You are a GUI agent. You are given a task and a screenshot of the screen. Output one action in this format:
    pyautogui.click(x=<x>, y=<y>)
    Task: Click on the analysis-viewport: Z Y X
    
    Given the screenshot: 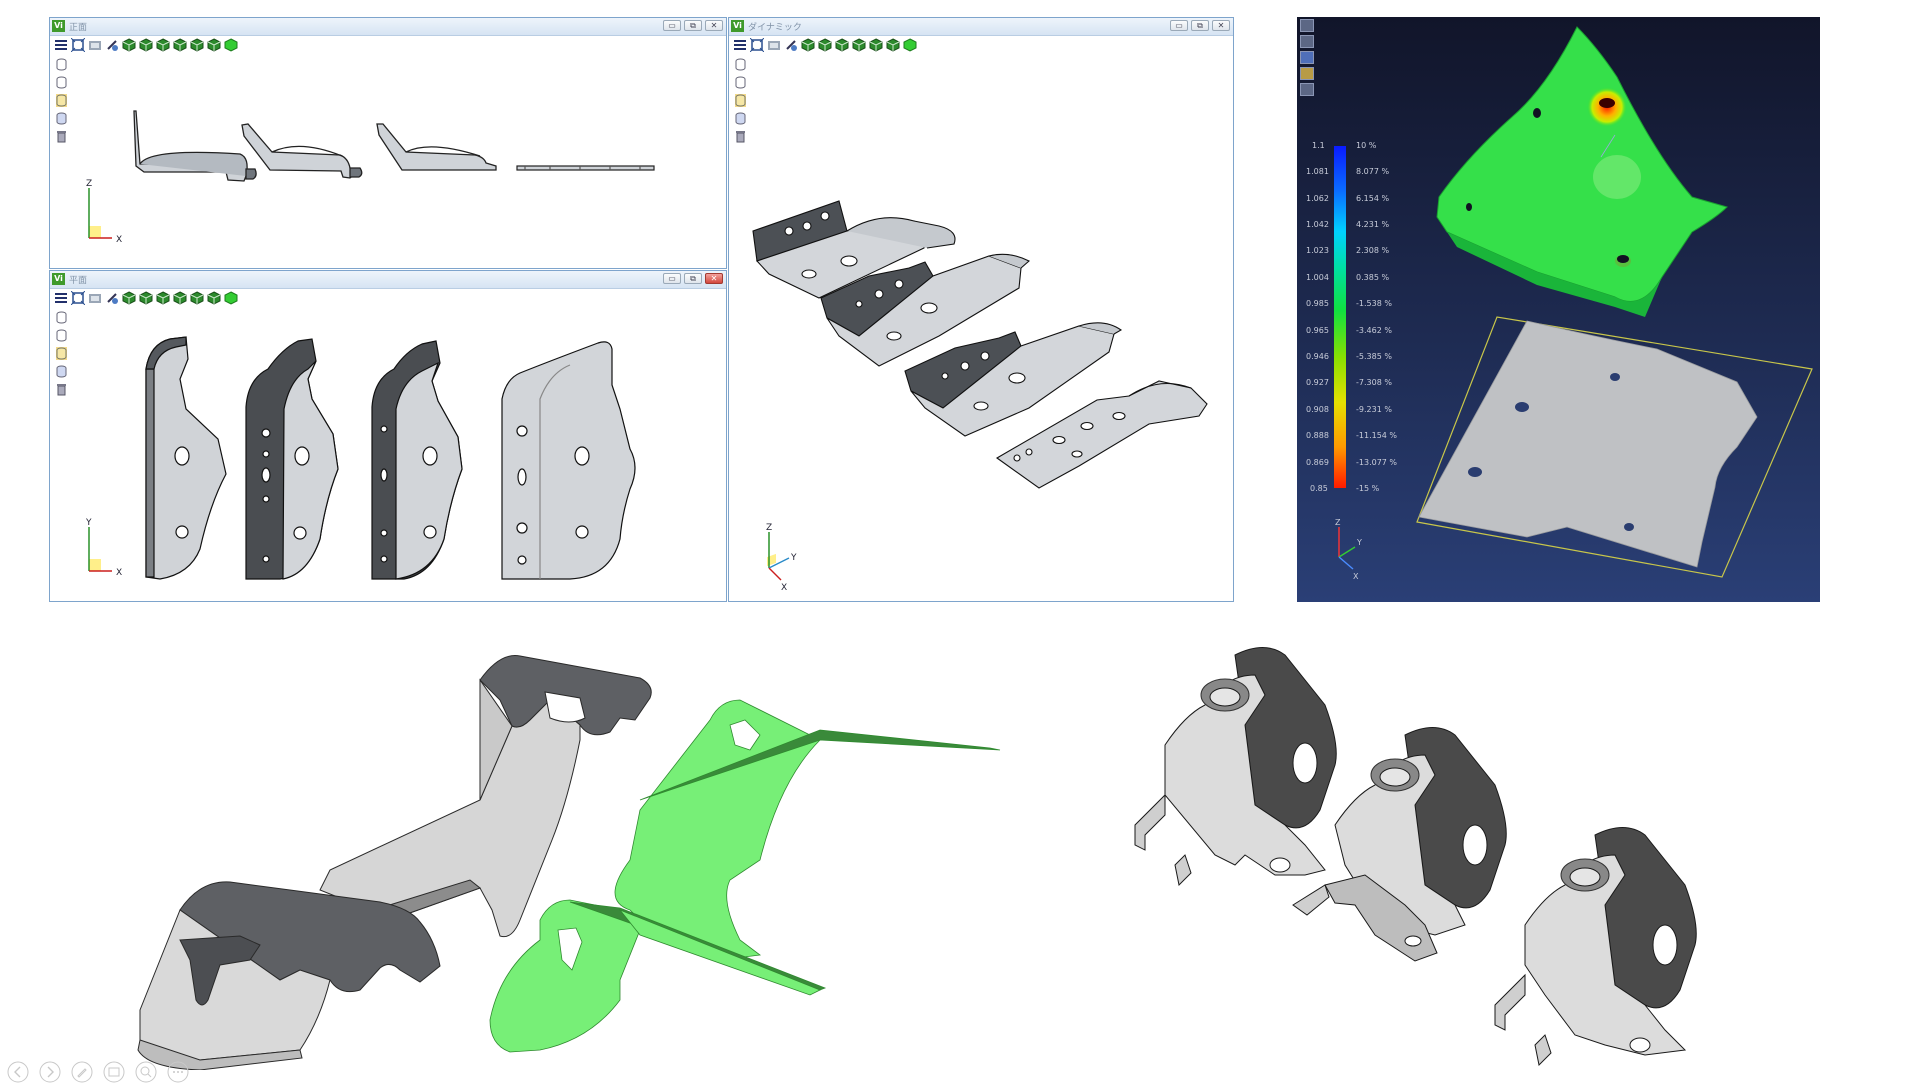 What is the action you would take?
    pyautogui.click(x=1558, y=309)
    